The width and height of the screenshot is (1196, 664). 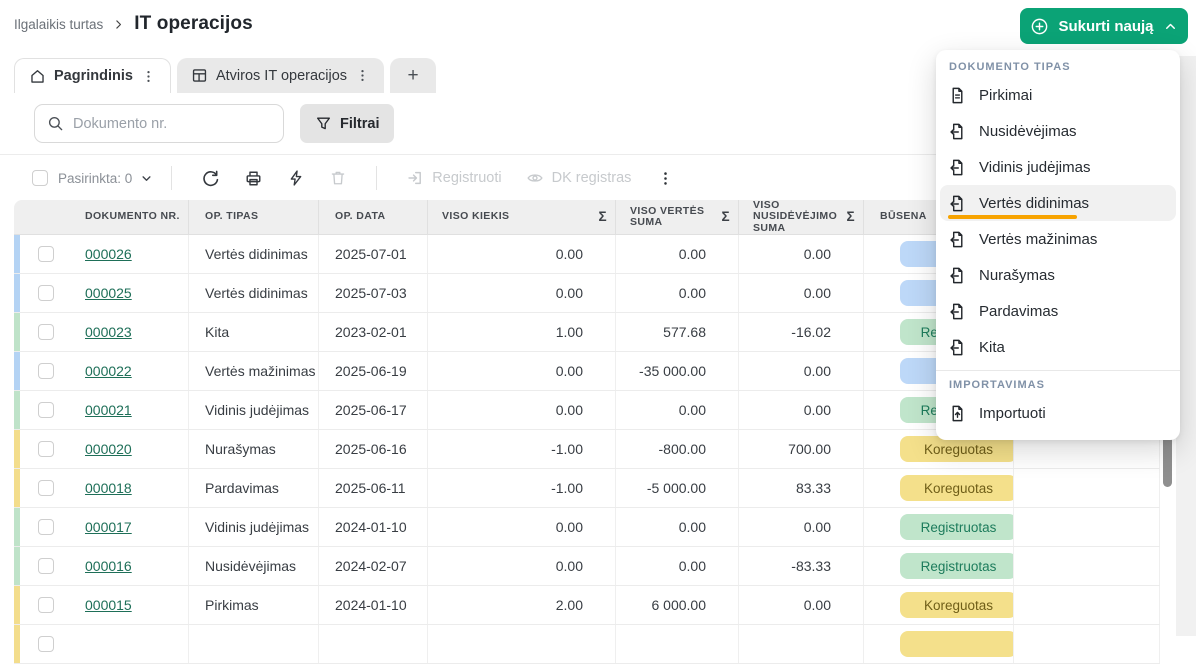 I want to click on viso-nusidevejimo-suma-cell: -16.02, so click(x=801, y=332).